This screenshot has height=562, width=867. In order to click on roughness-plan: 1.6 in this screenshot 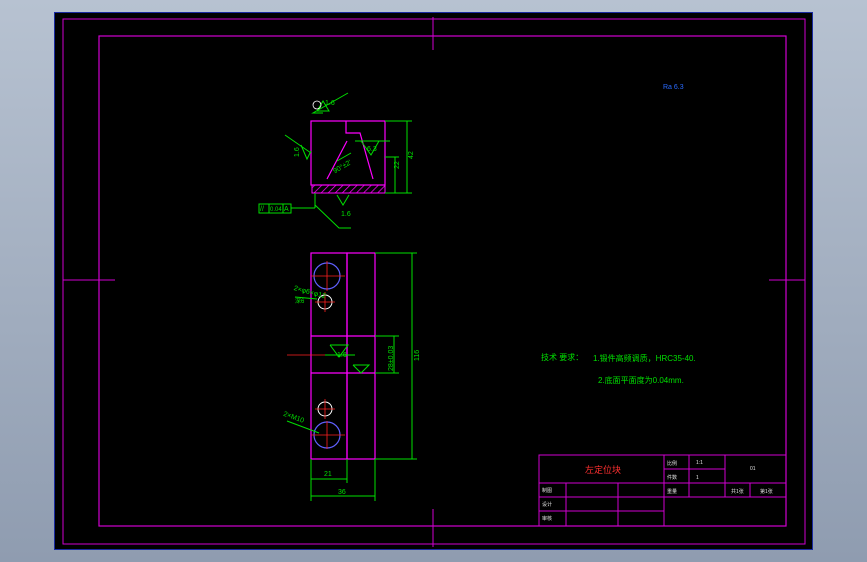, I will do `click(342, 355)`.